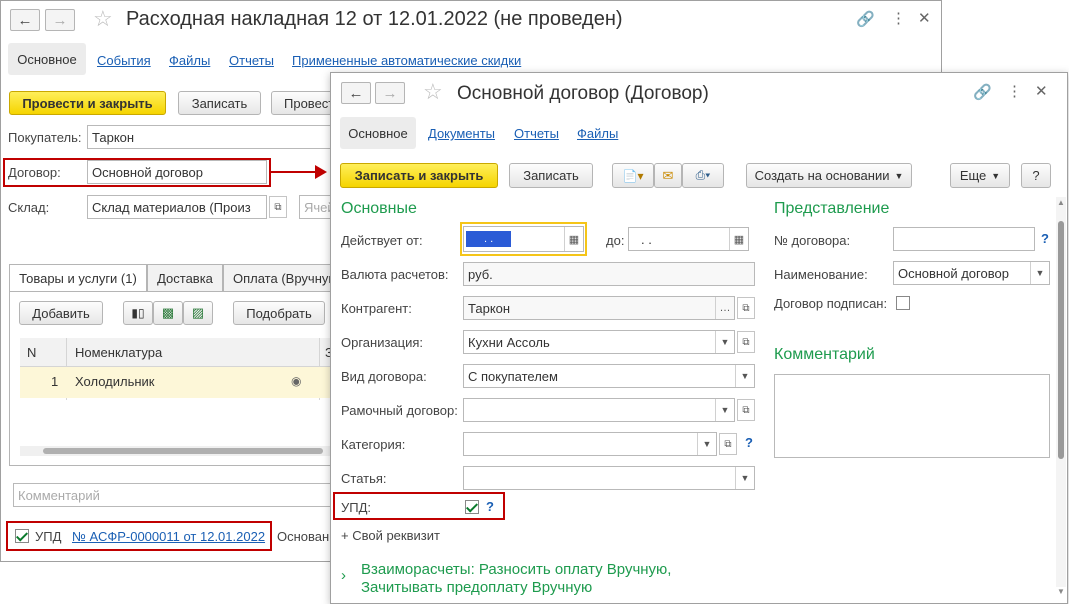 The image size is (1069, 604). What do you see at coordinates (87, 103) in the screenshot?
I see `post-and-close-button: Провести и закрыть` at bounding box center [87, 103].